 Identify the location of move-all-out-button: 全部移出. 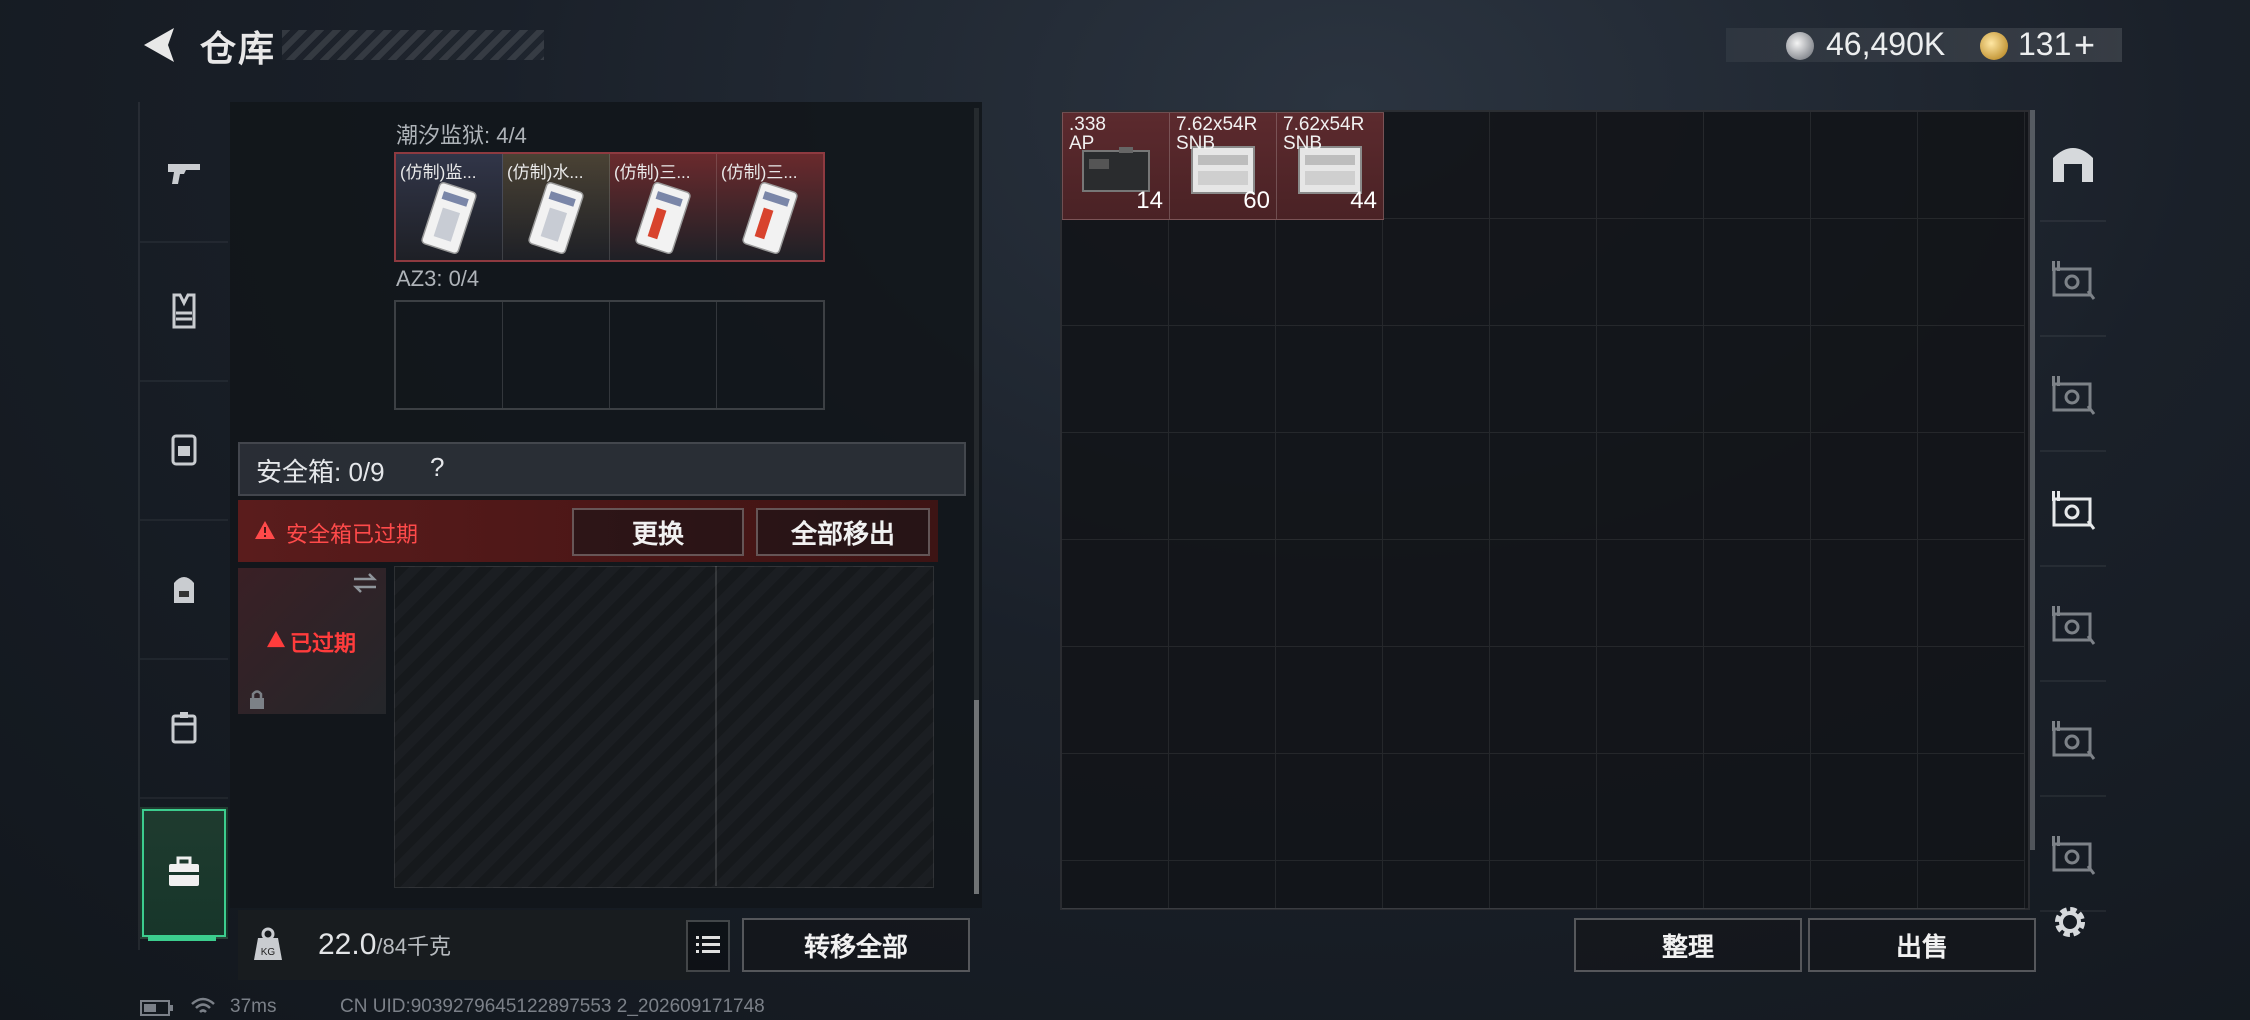
(843, 532).